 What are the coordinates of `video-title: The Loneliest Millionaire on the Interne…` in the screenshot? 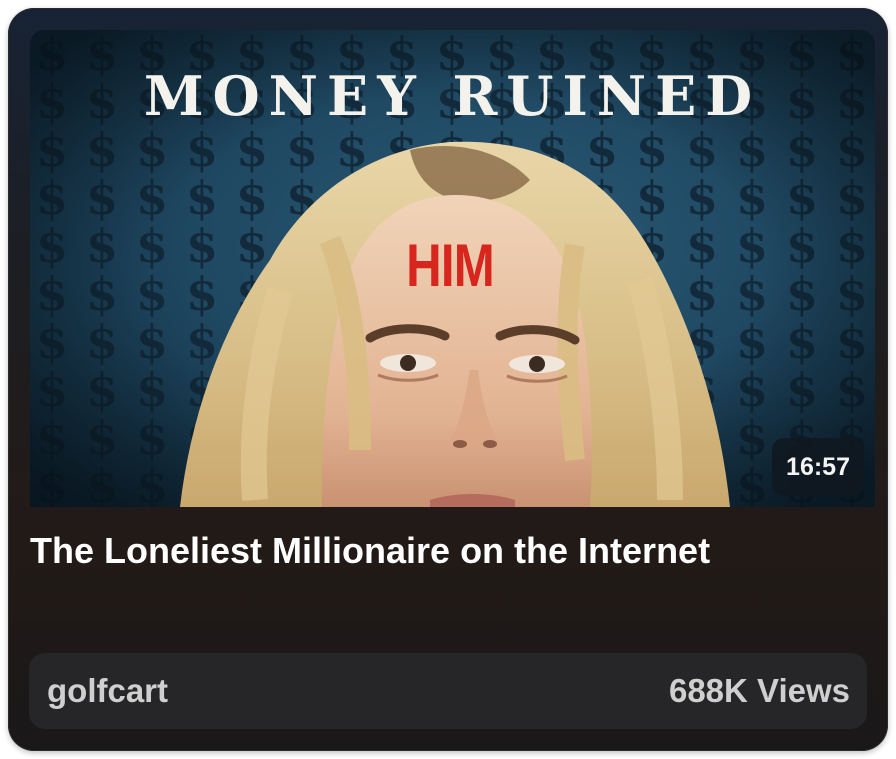 It's located at (445, 551).